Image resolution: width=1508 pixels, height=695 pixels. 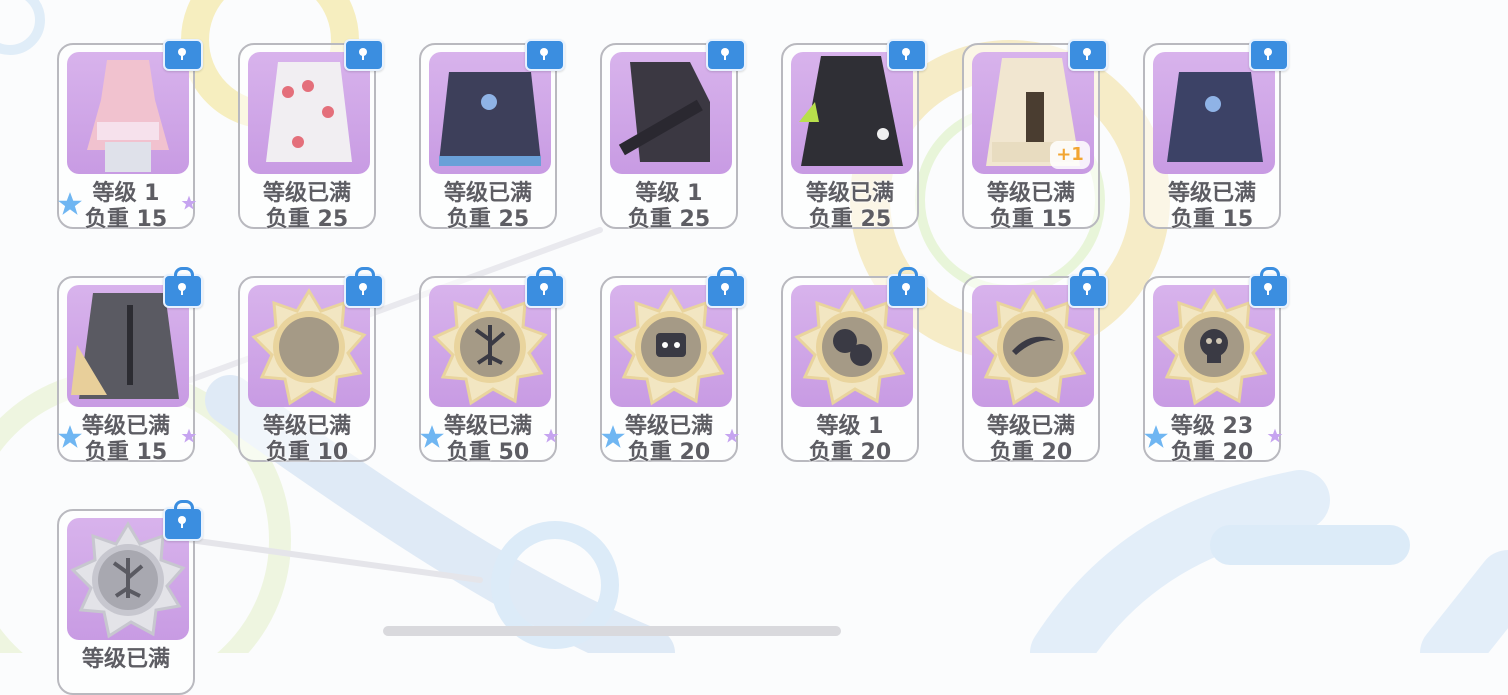 What do you see at coordinates (612, 631) in the screenshot?
I see `horizontal-scrollbar` at bounding box center [612, 631].